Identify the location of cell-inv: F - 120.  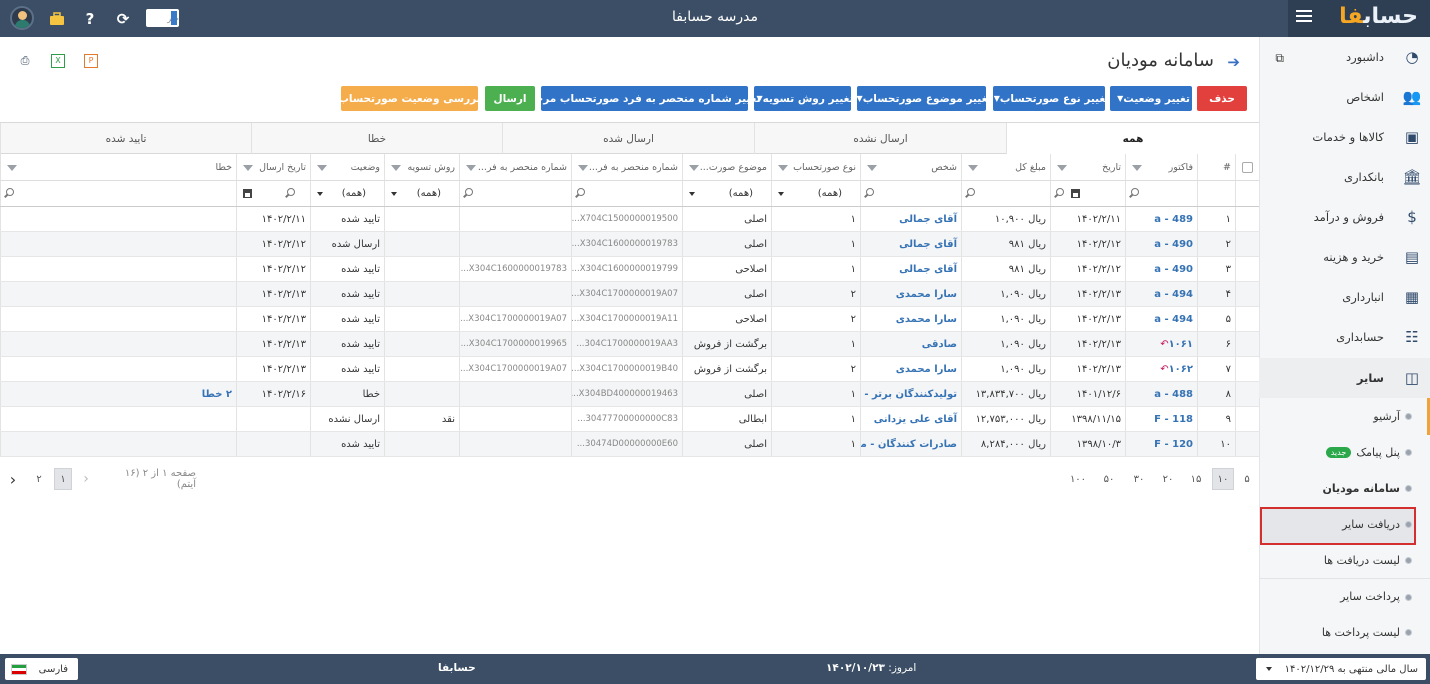
(1161, 444).